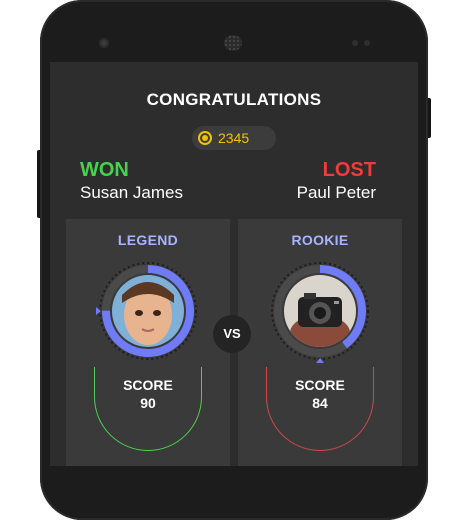 The width and height of the screenshot is (466, 520). Describe the element at coordinates (148, 240) in the screenshot. I see `winner-rank: LEGEND` at that location.